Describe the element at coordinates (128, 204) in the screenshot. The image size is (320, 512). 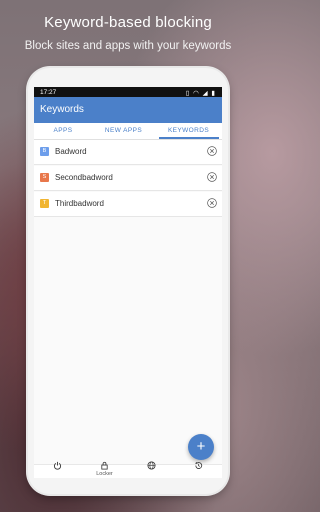
I see `list-item: T Thirdbadword` at that location.